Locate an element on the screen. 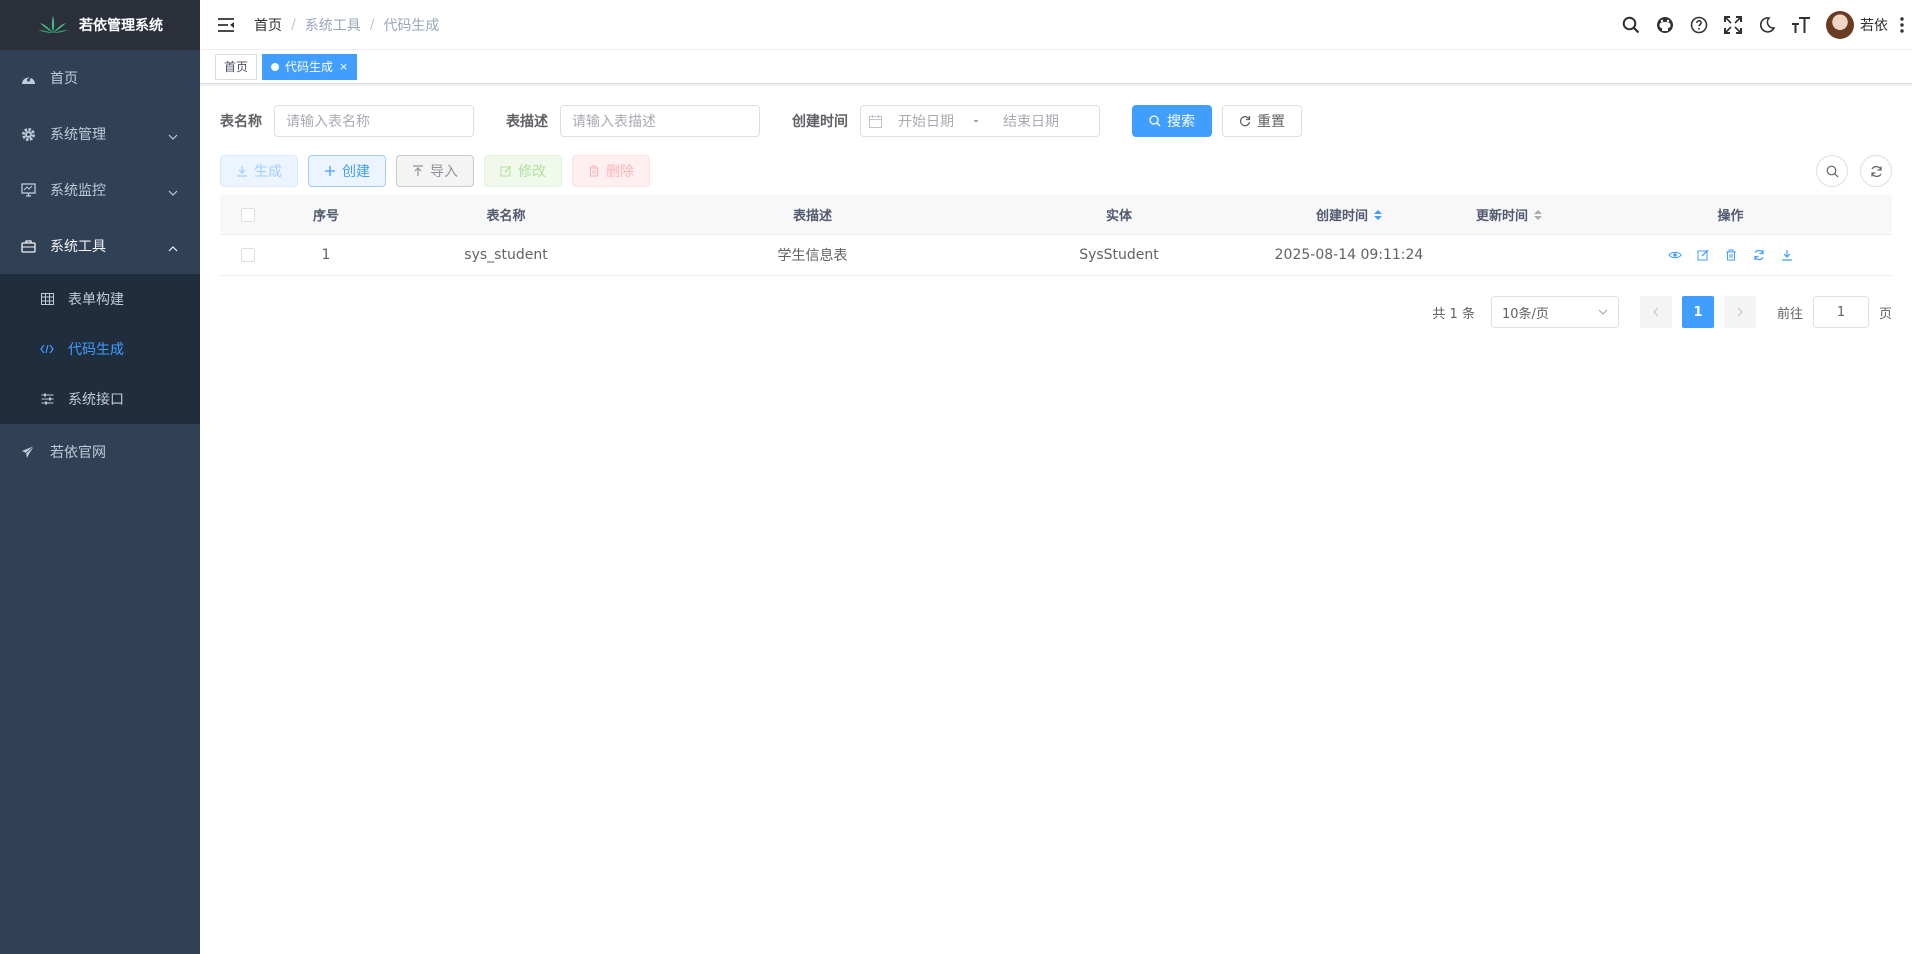 The image size is (1912, 954). toggle-search-button is located at coordinates (1832, 171).